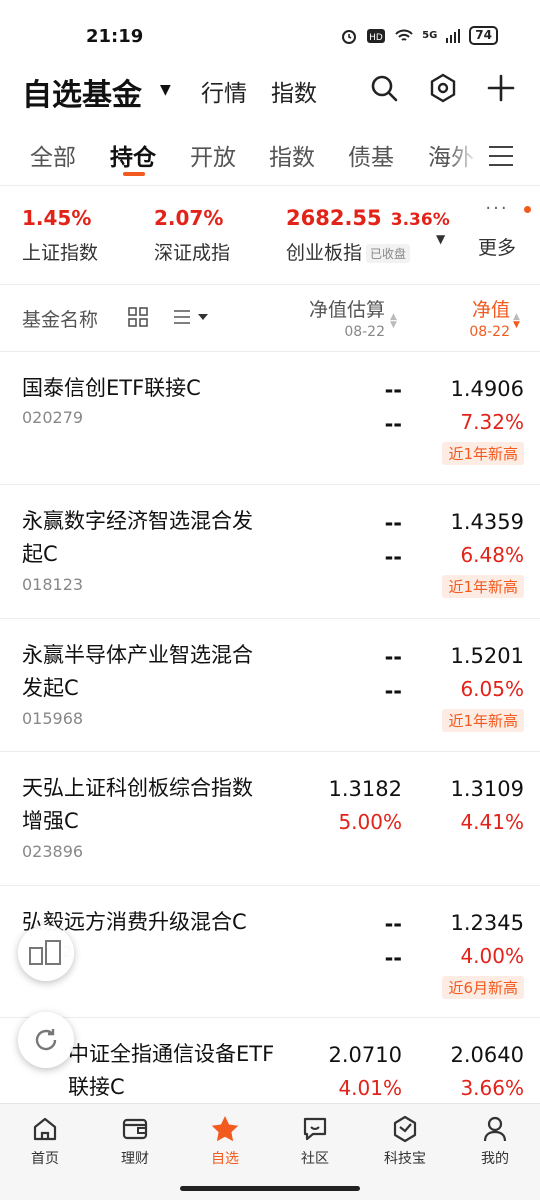  I want to click on bottom-nav-community: 社区, so click(315, 1141).